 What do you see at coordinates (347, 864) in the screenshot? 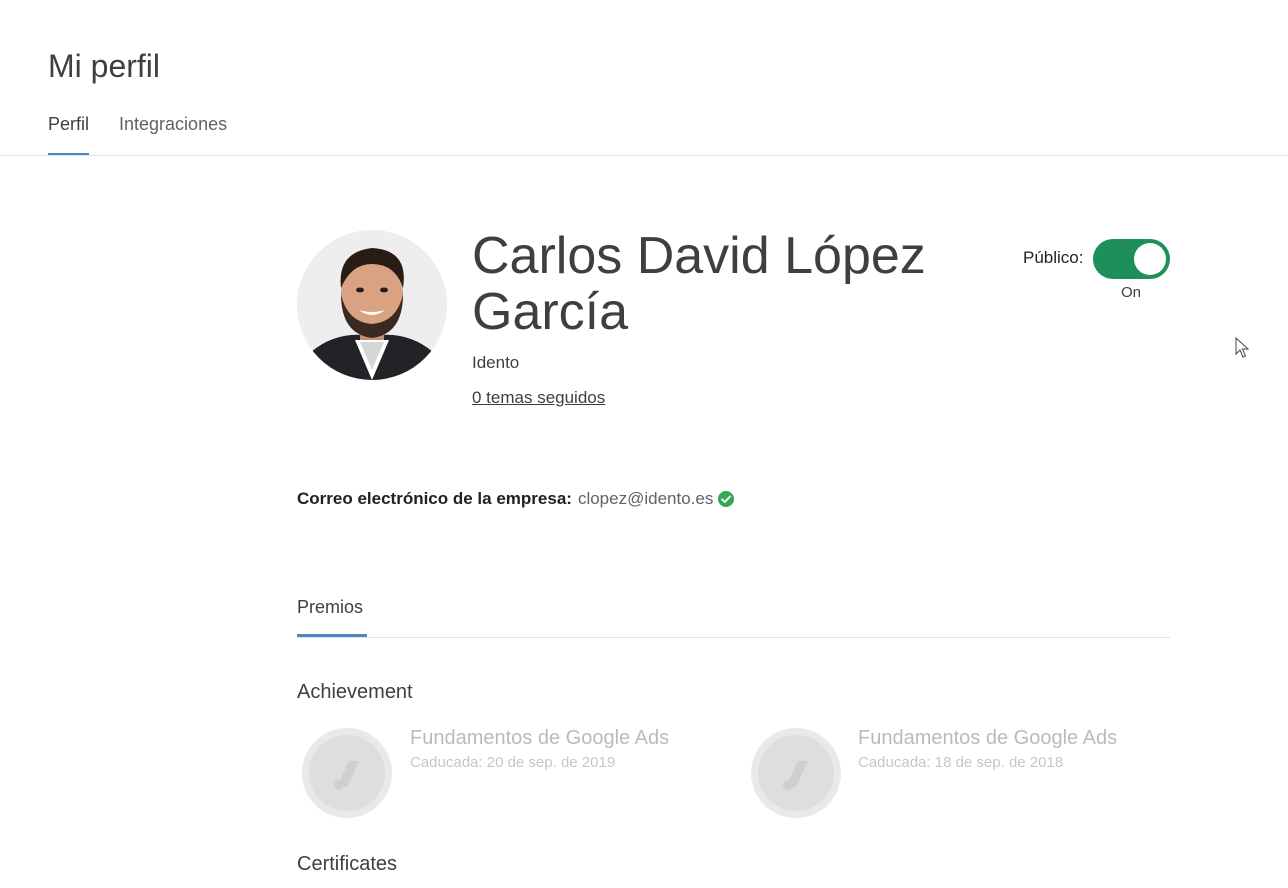
I see `certificates-heading: Certificates` at bounding box center [347, 864].